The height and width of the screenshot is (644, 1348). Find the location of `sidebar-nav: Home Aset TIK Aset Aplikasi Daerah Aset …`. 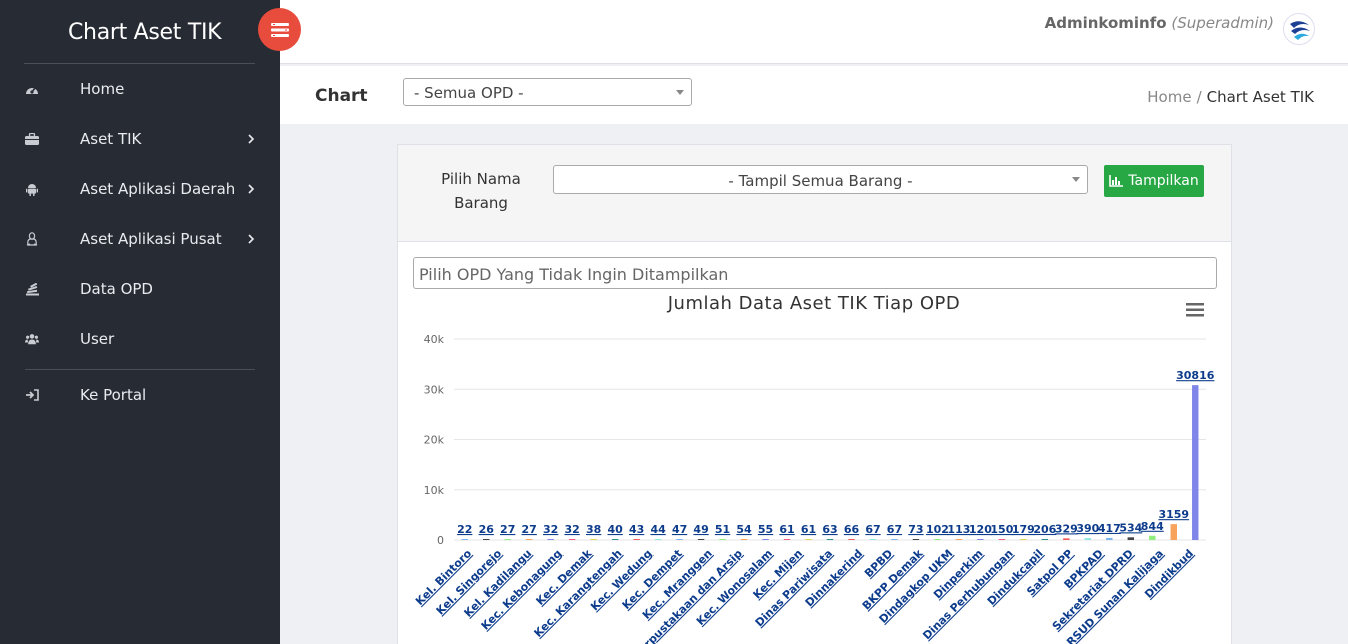

sidebar-nav: Home Aset TIK Aset Aplikasi Daerah Aset … is located at coordinates (140, 242).